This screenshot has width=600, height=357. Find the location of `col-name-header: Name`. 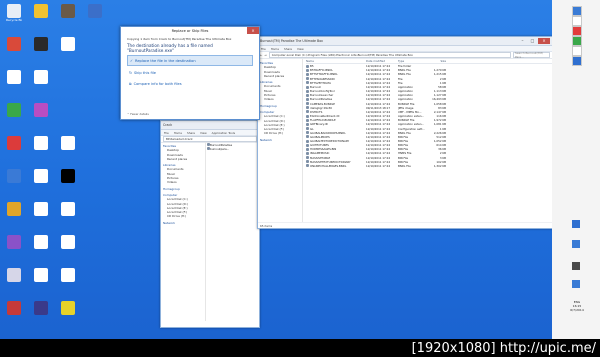

col-name-header: Name is located at coordinates (336, 61).